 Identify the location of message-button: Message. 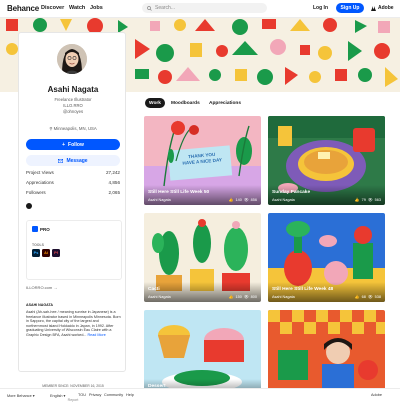
(73, 160).